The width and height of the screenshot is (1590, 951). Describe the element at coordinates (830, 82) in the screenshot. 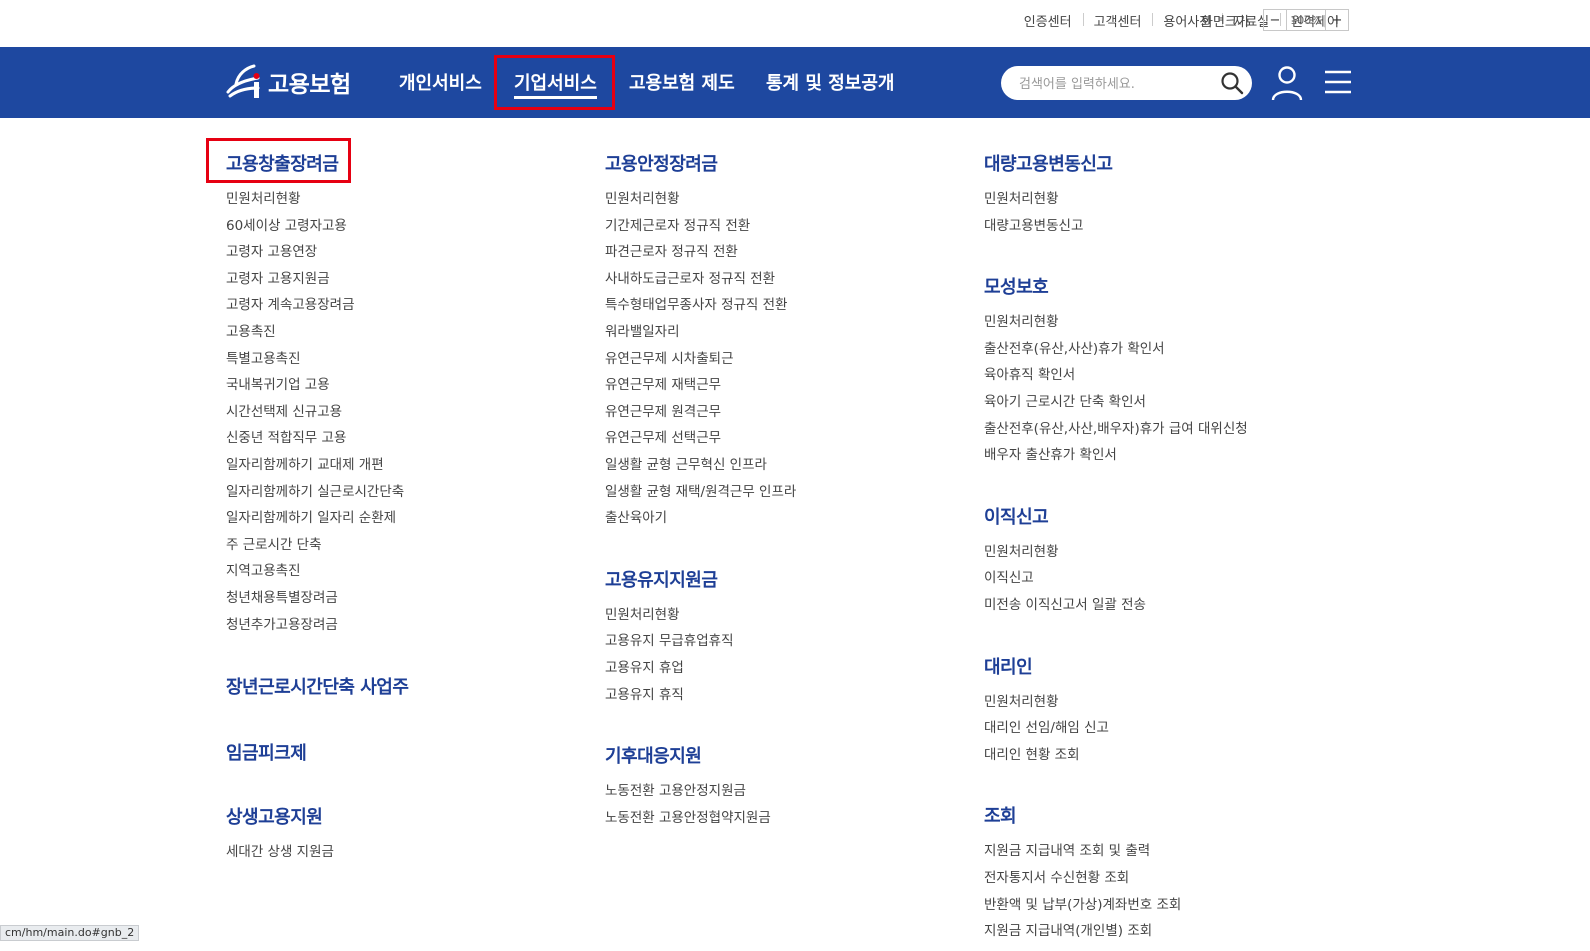

I see `menu-statistics: 통계 및 정보공개` at that location.